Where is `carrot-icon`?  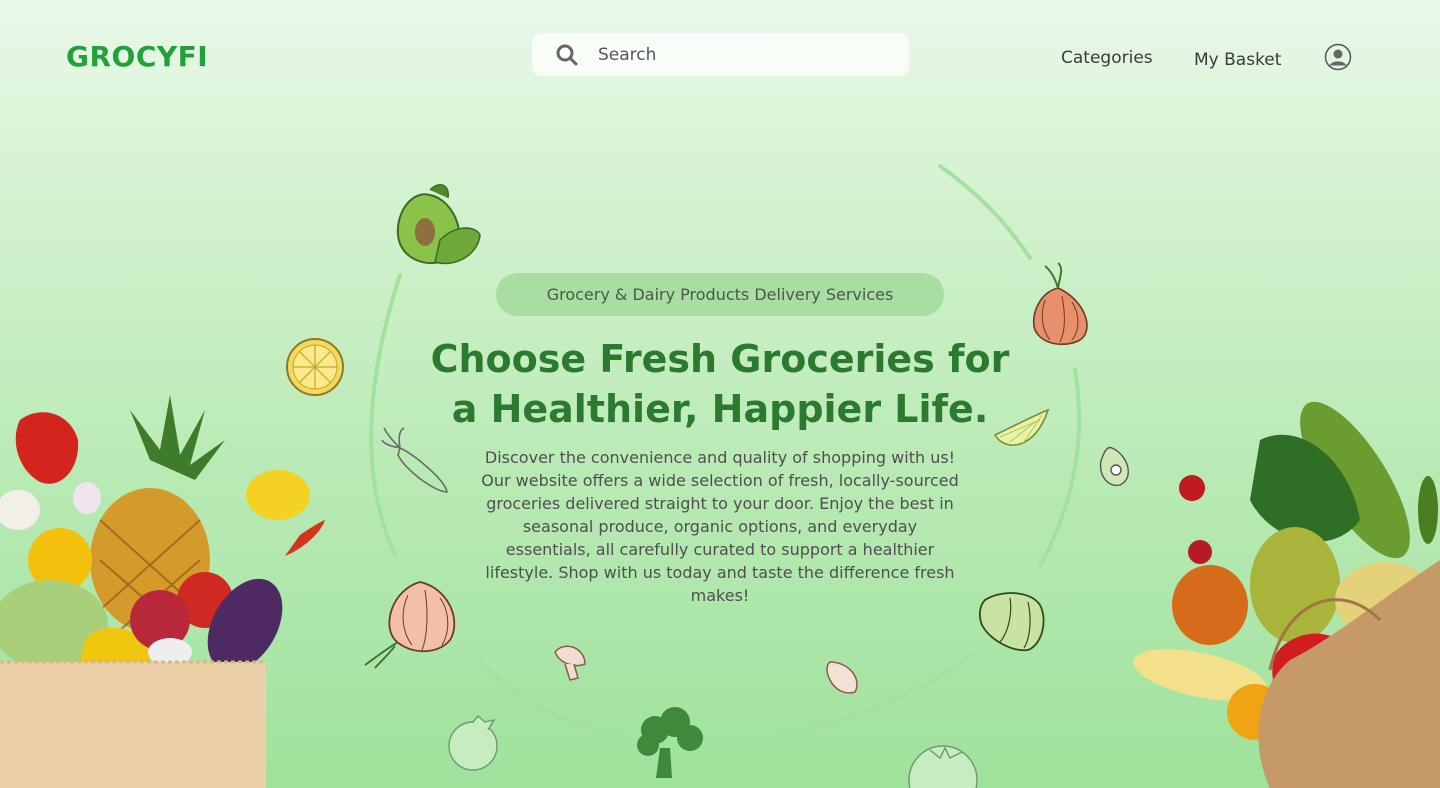 carrot-icon is located at coordinates (414, 460).